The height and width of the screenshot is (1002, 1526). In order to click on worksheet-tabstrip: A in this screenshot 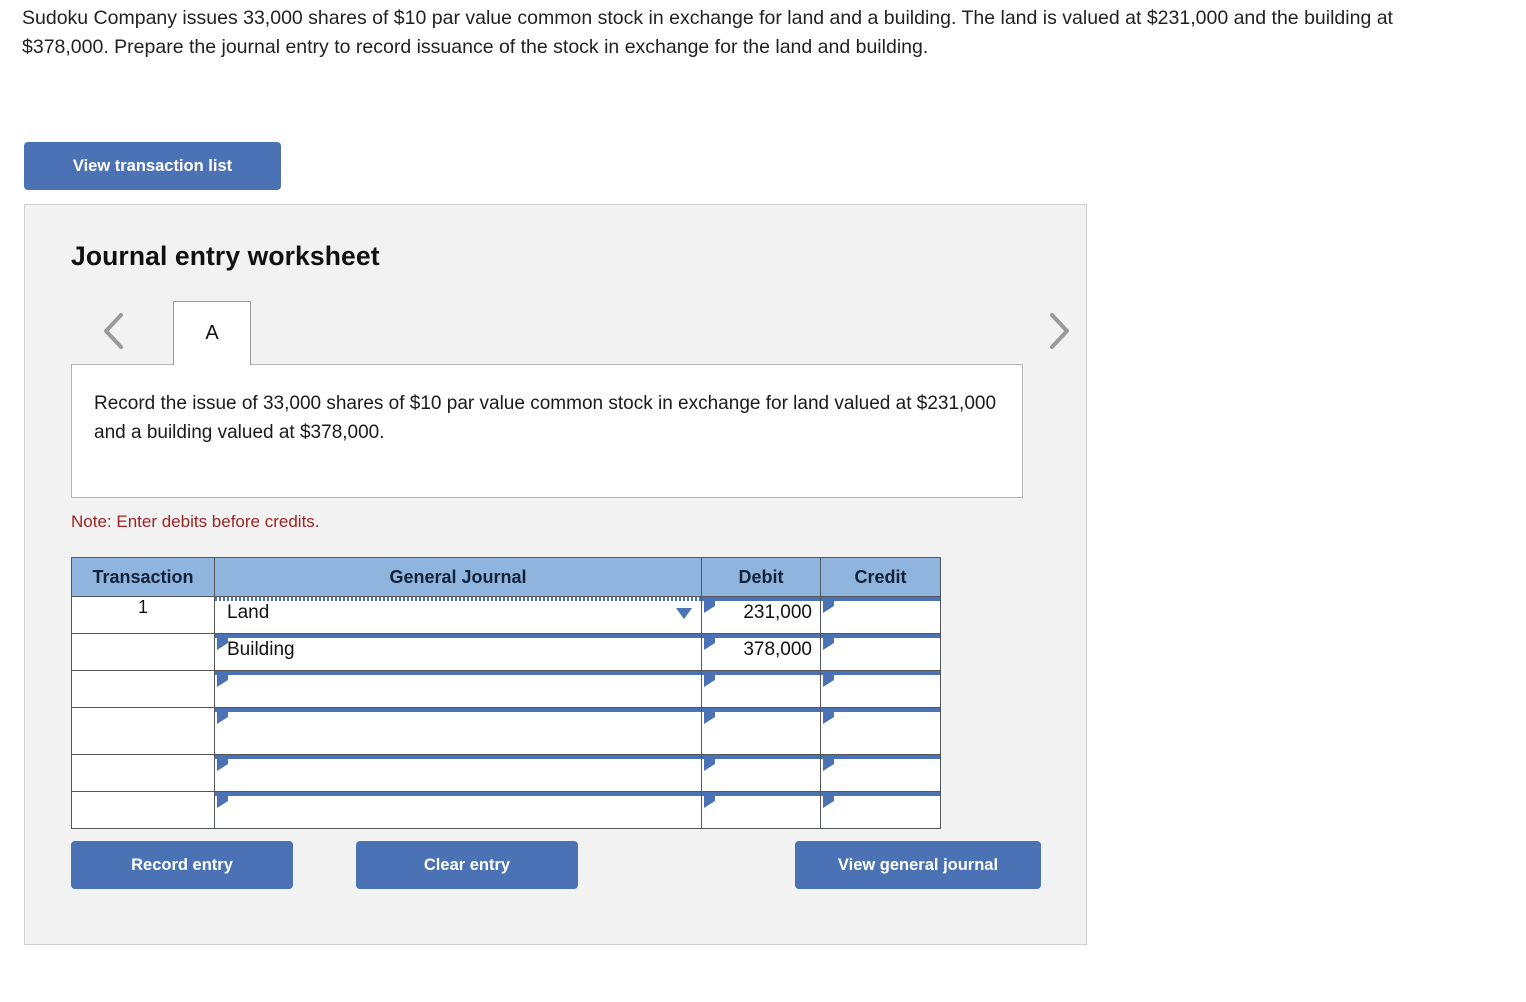, I will do `click(571, 333)`.